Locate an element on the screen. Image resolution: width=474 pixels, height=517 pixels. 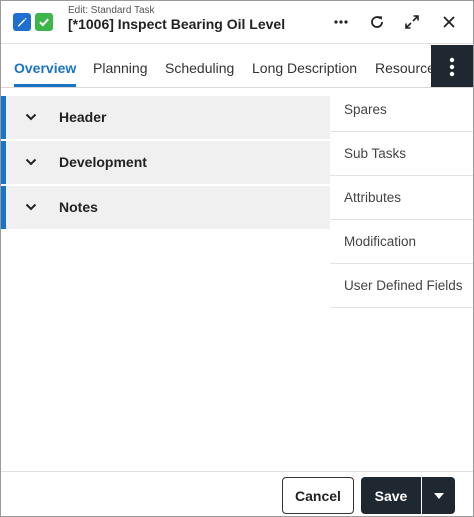
tab-planning: Planning is located at coordinates (120, 66).